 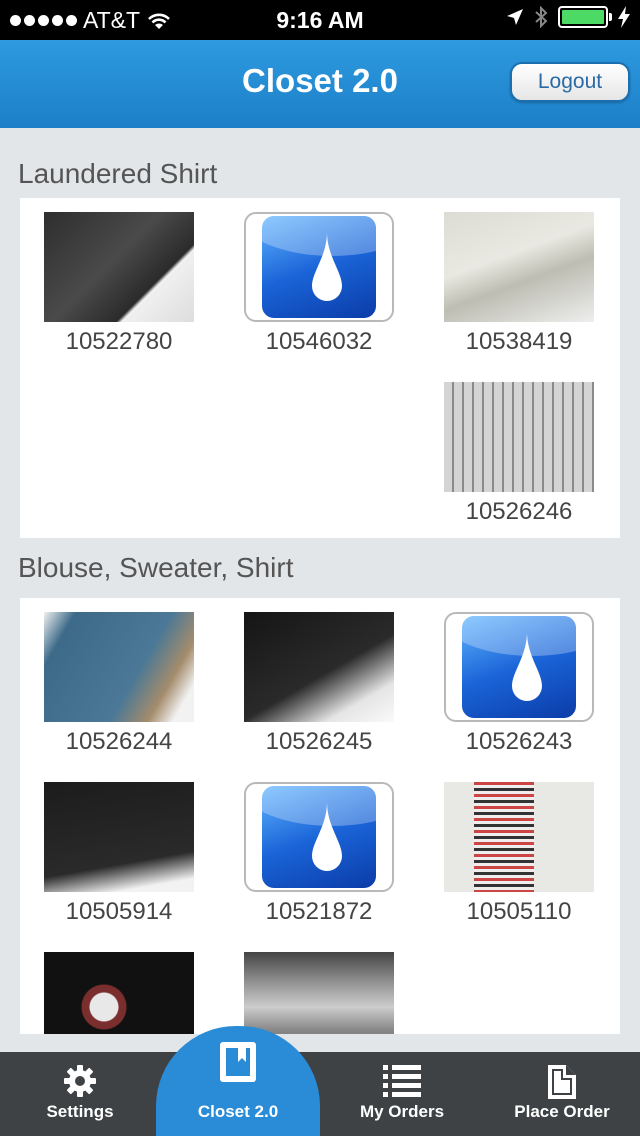 I want to click on charging-bolt-icon, so click(x=624, y=17).